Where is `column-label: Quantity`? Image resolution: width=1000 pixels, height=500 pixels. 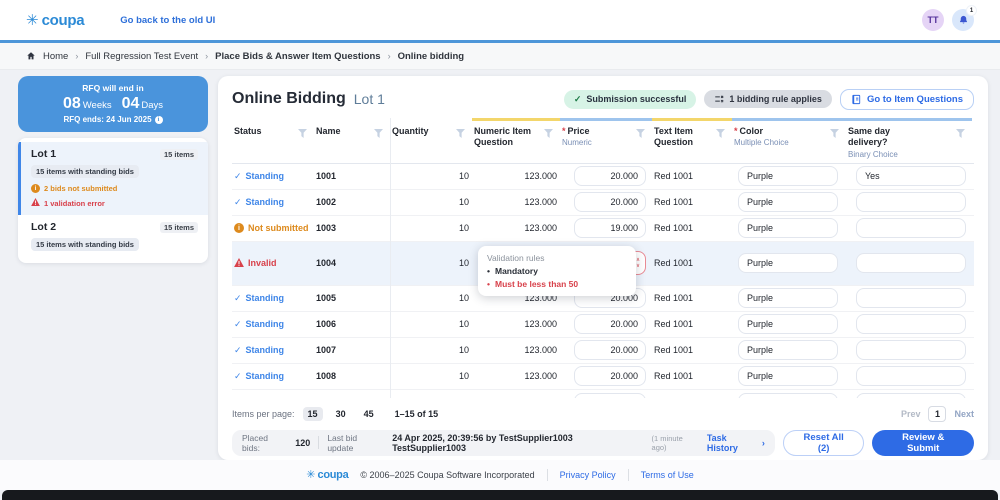
column-label: Quantity is located at coordinates (410, 131).